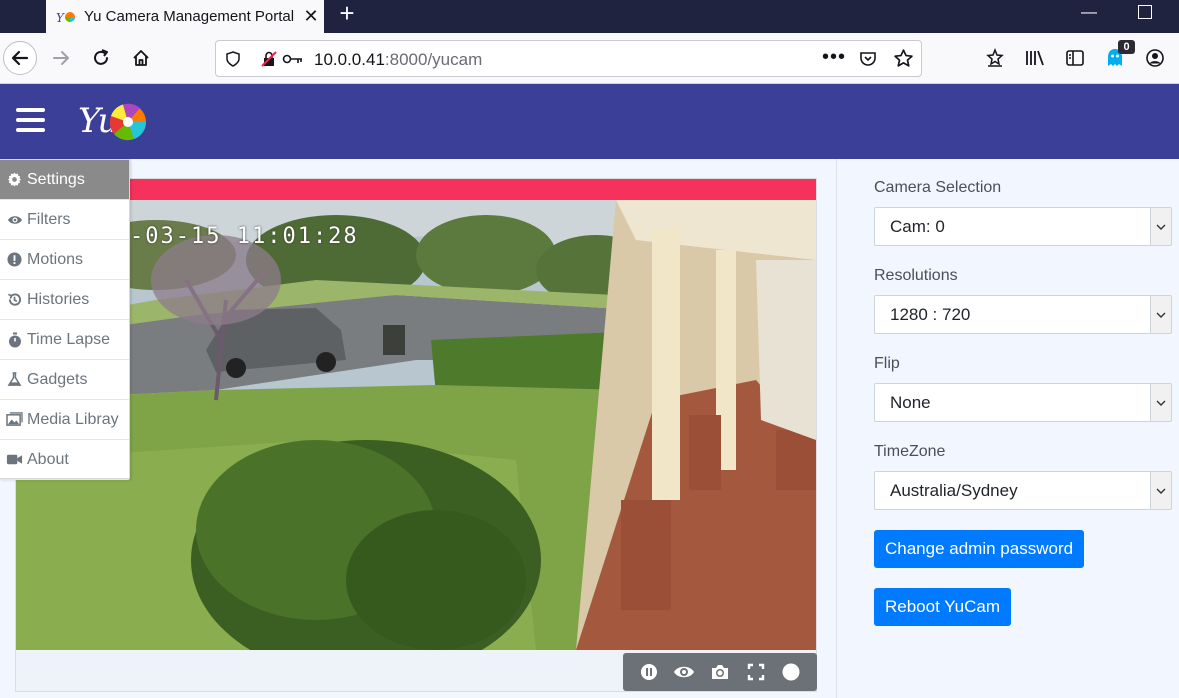  What do you see at coordinates (1089, 14) in the screenshot?
I see `minimize-window-icon: —` at bounding box center [1089, 14].